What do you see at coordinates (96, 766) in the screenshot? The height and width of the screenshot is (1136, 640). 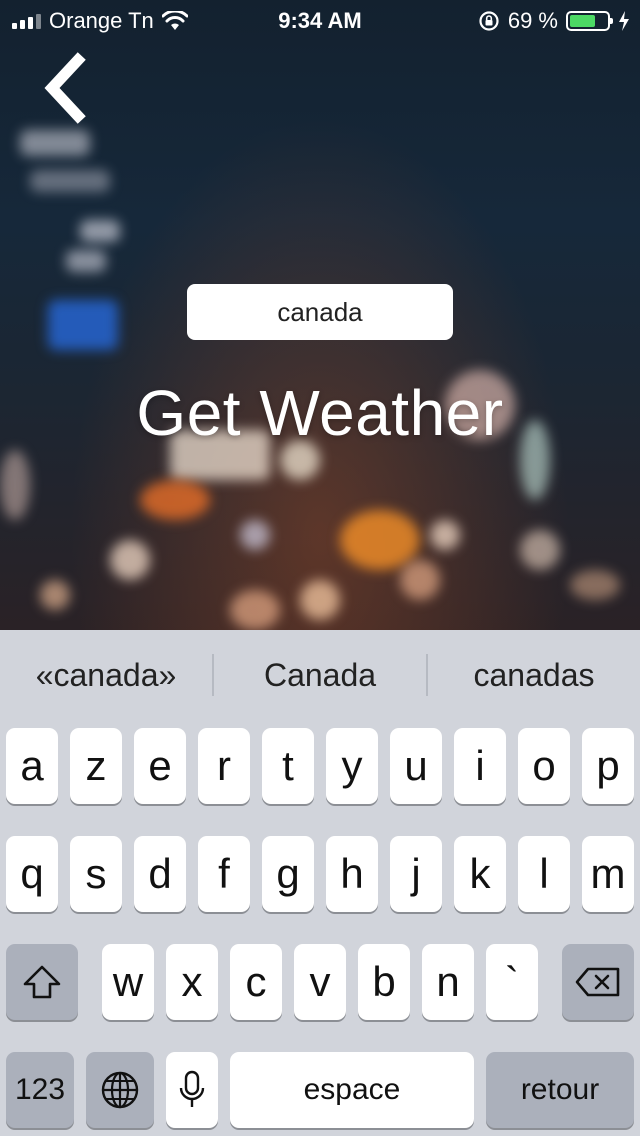 I see `key: z` at bounding box center [96, 766].